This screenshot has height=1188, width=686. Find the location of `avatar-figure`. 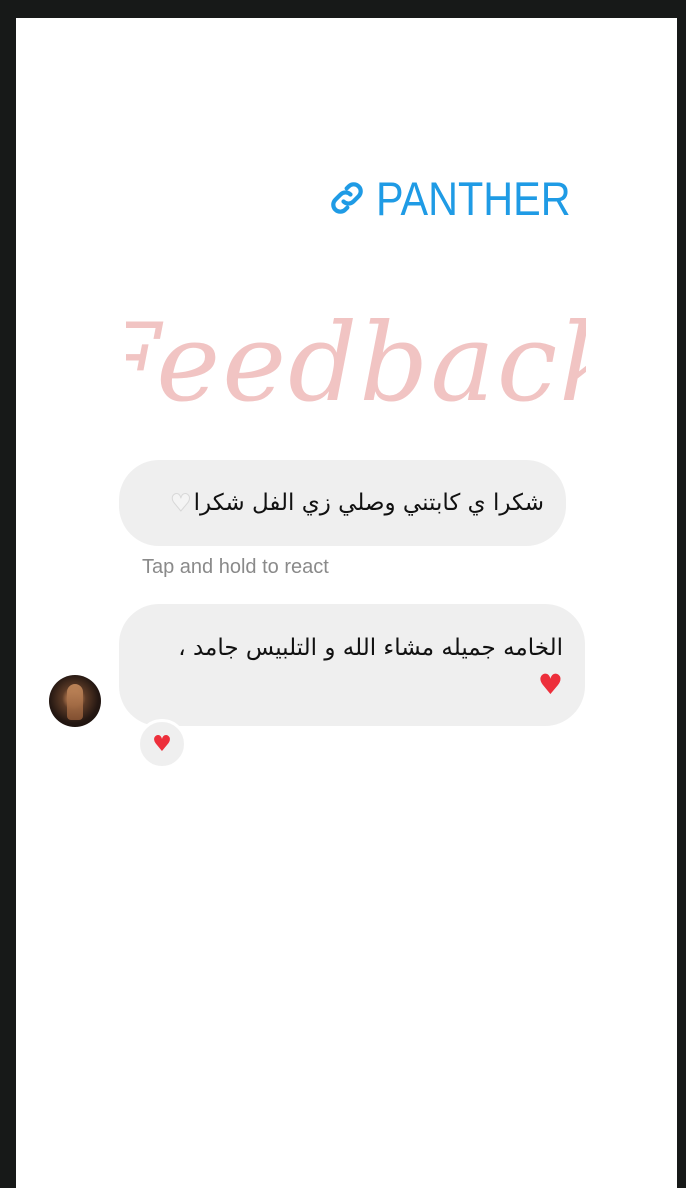

avatar-figure is located at coordinates (75, 702).